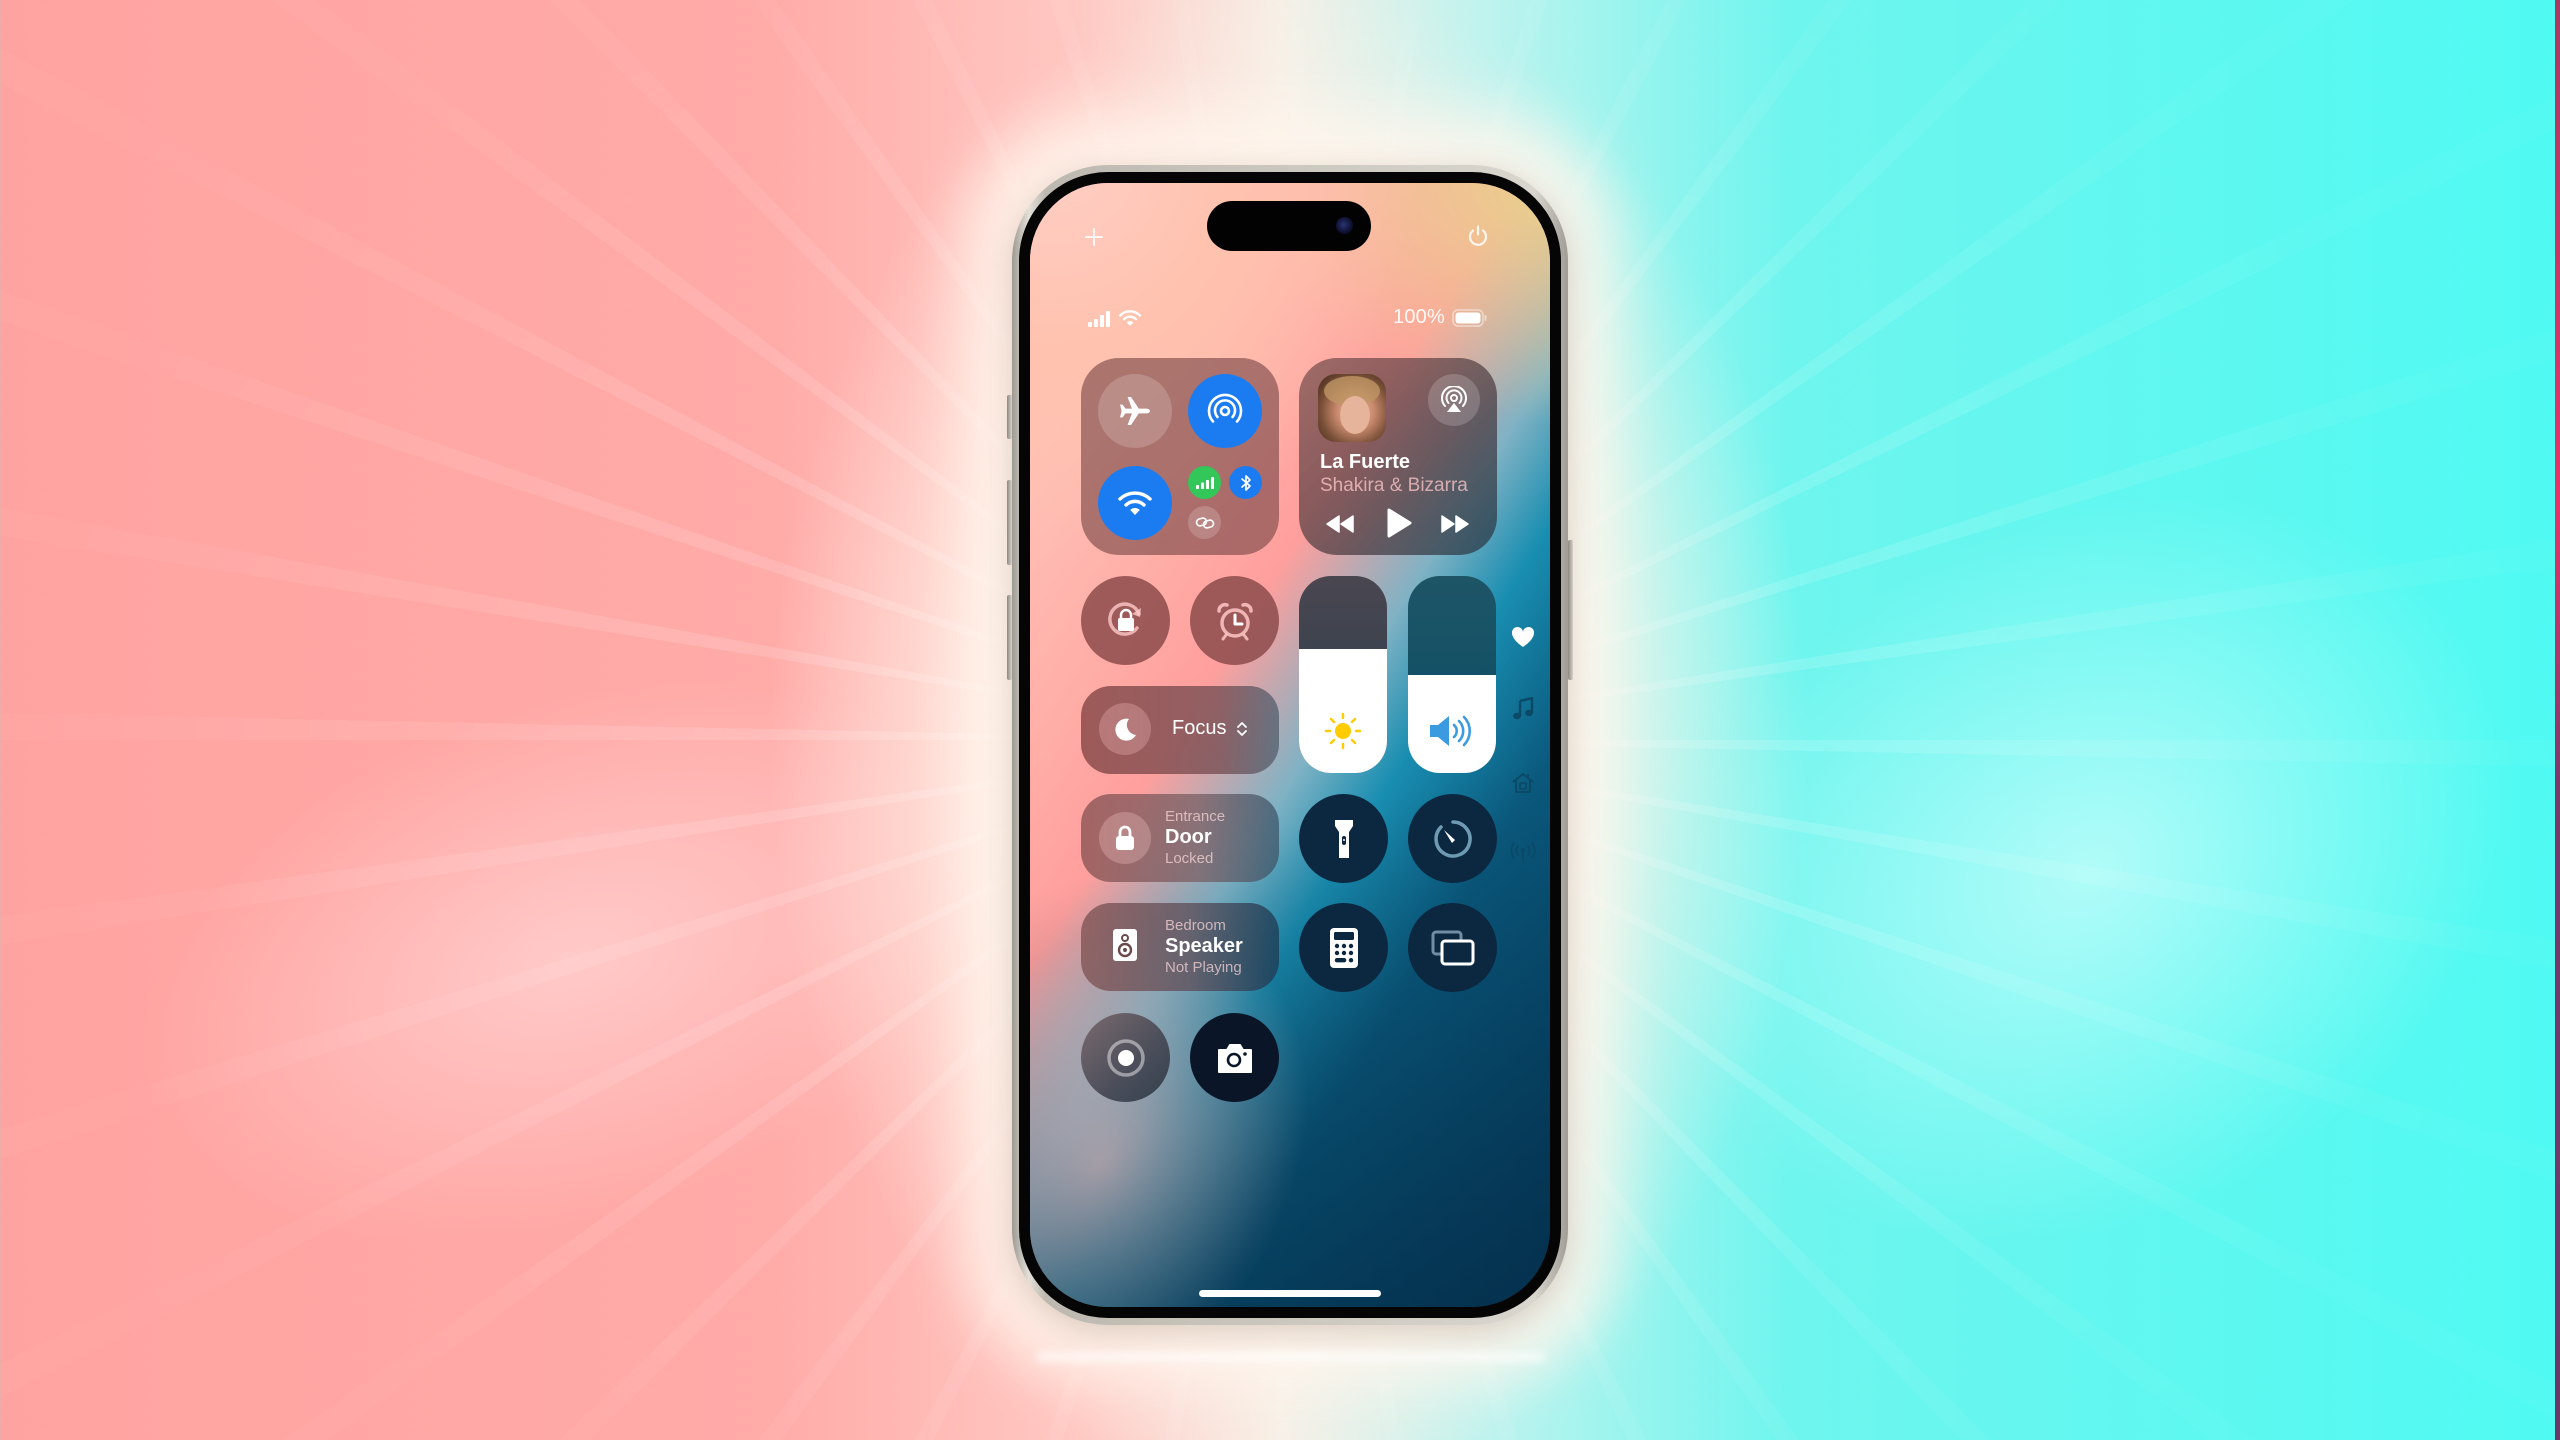  Describe the element at coordinates (1188, 837) in the screenshot. I see `door-name: Door` at that location.